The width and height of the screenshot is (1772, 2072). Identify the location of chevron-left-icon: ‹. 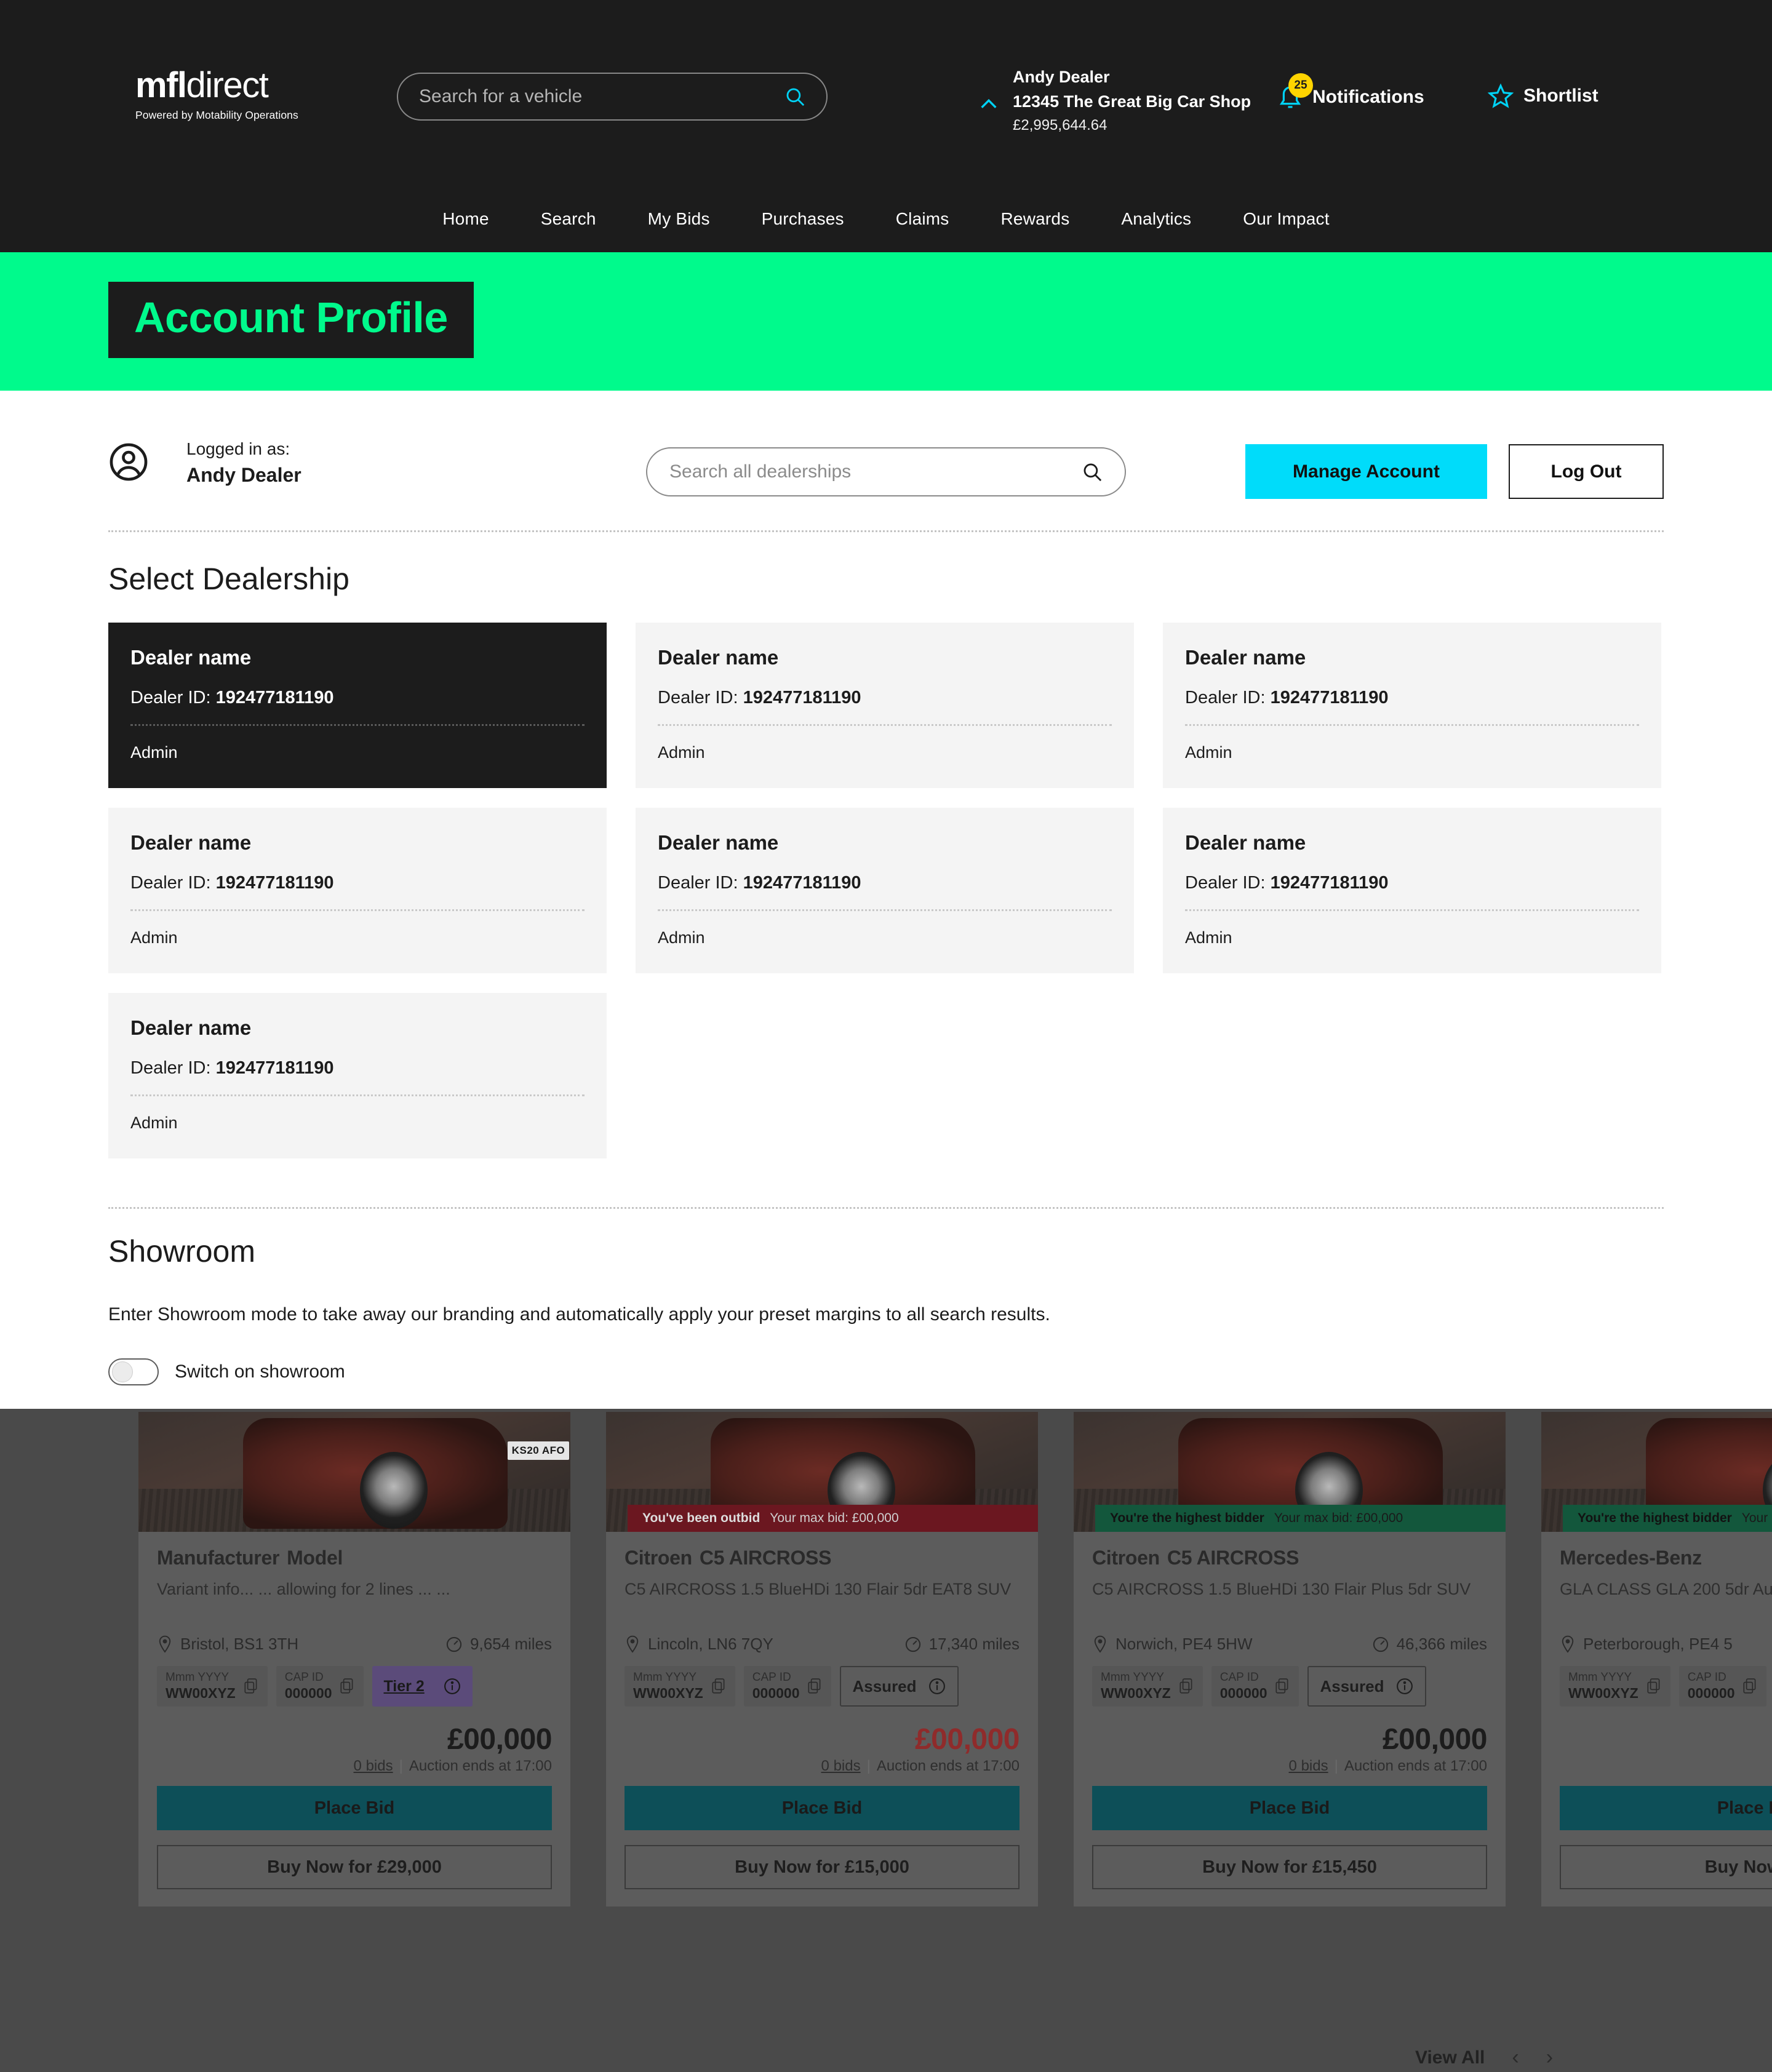
(1516, 2058).